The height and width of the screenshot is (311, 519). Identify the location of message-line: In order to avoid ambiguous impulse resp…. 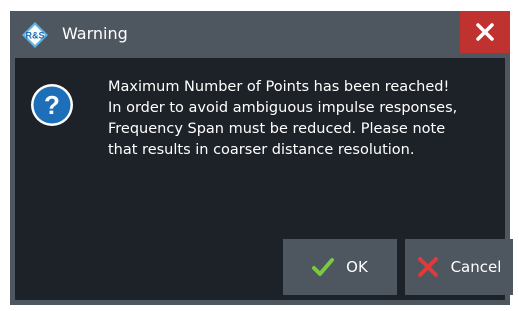
(283, 108).